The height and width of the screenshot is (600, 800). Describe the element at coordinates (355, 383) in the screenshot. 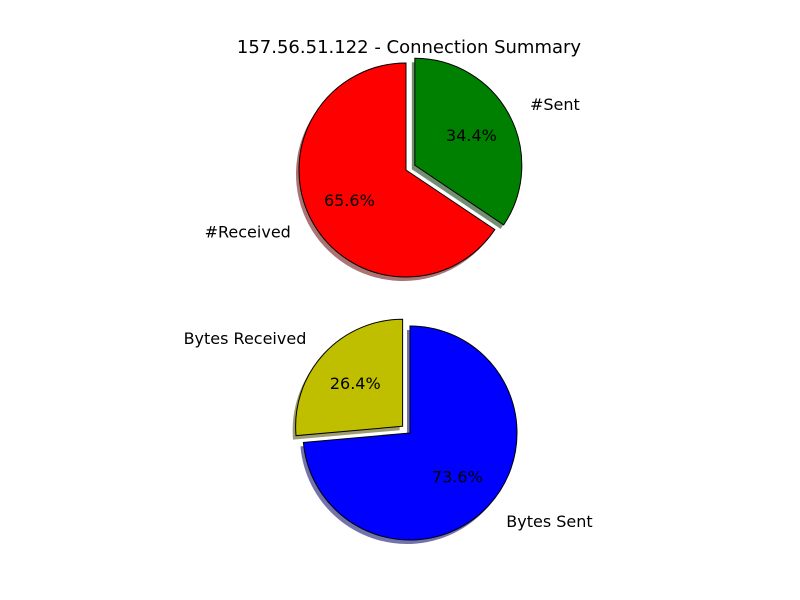

I see `slice-percent-bytes-received: 26.4%` at that location.